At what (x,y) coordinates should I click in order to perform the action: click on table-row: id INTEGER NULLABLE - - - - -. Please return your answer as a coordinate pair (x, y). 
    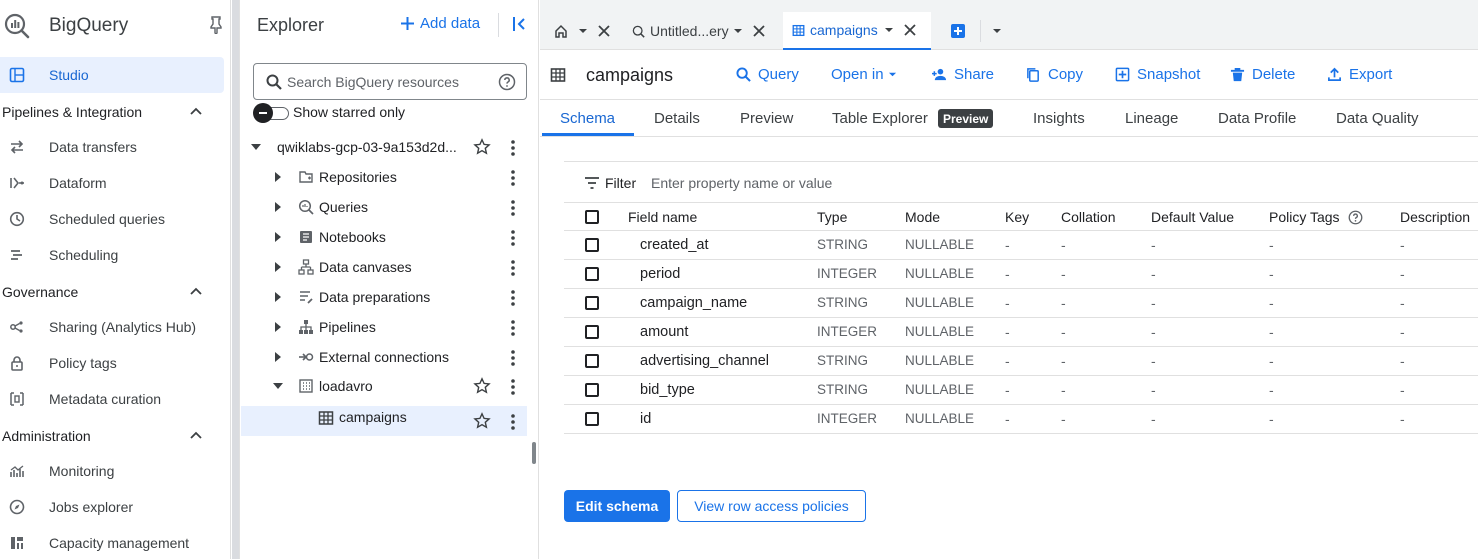
    Looking at the image, I should click on (1021, 419).